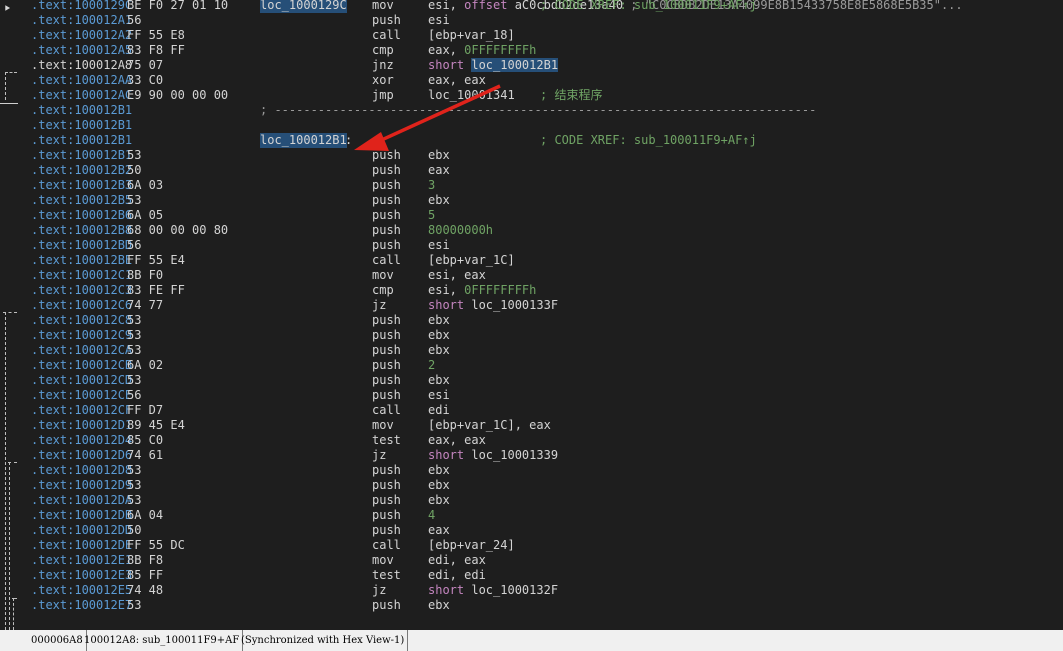  Describe the element at coordinates (323, 640) in the screenshot. I see `status-sync: (Synchronized with Hex View-1)` at that location.